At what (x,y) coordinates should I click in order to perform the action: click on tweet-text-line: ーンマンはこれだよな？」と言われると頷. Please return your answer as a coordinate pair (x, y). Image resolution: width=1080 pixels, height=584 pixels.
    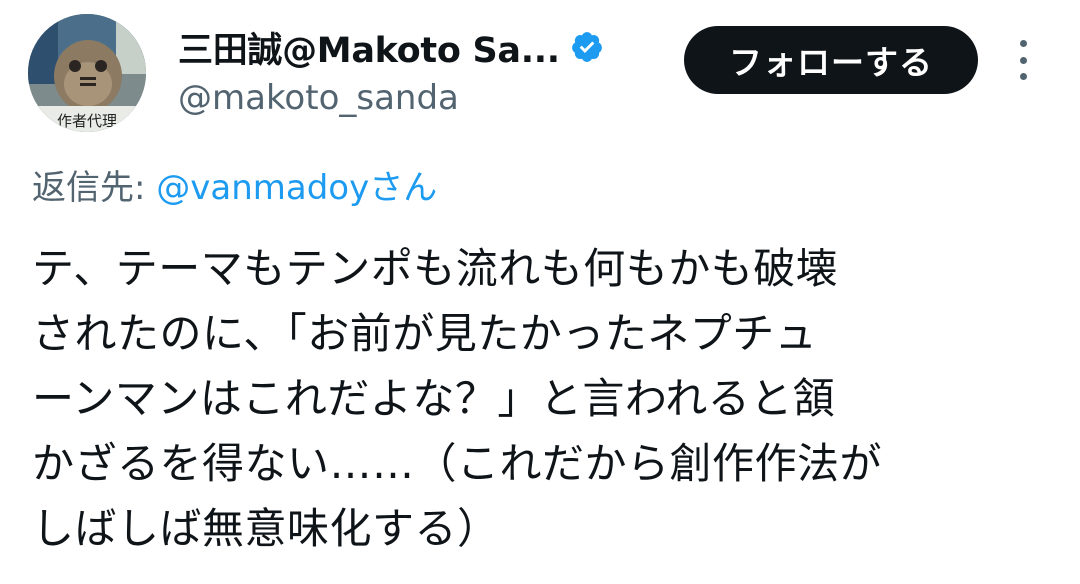
    Looking at the image, I should click on (434, 398).